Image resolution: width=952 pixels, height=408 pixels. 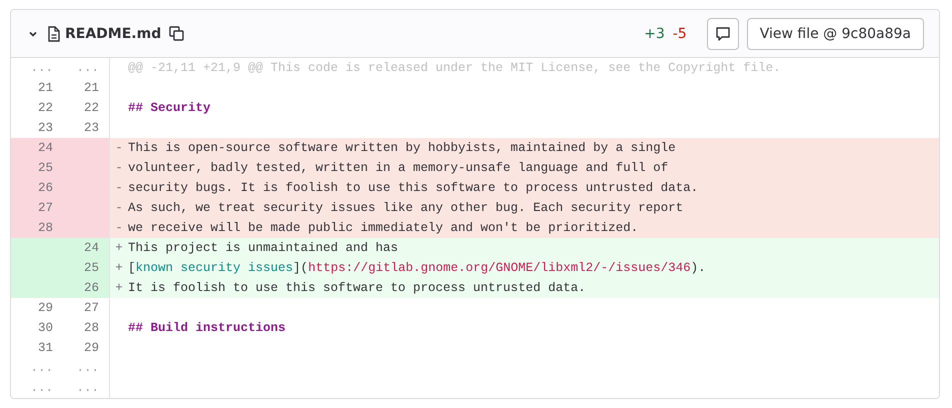 What do you see at coordinates (54, 34) in the screenshot?
I see `document-icon` at bounding box center [54, 34].